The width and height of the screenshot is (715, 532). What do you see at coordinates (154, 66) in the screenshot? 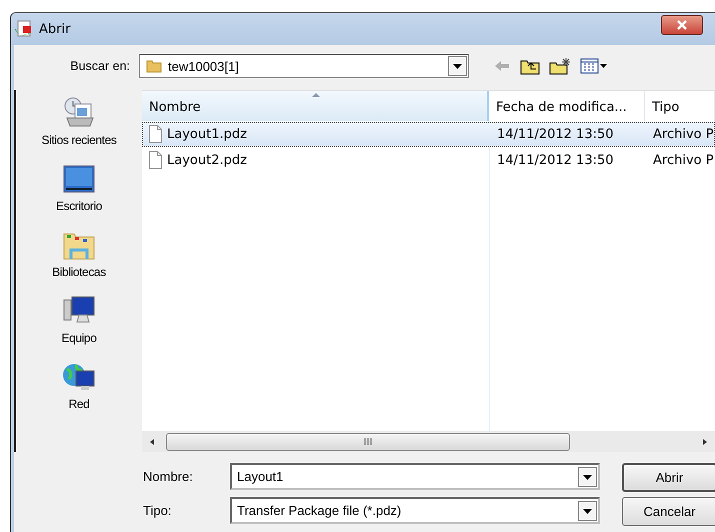
I see `folder-icon` at bounding box center [154, 66].